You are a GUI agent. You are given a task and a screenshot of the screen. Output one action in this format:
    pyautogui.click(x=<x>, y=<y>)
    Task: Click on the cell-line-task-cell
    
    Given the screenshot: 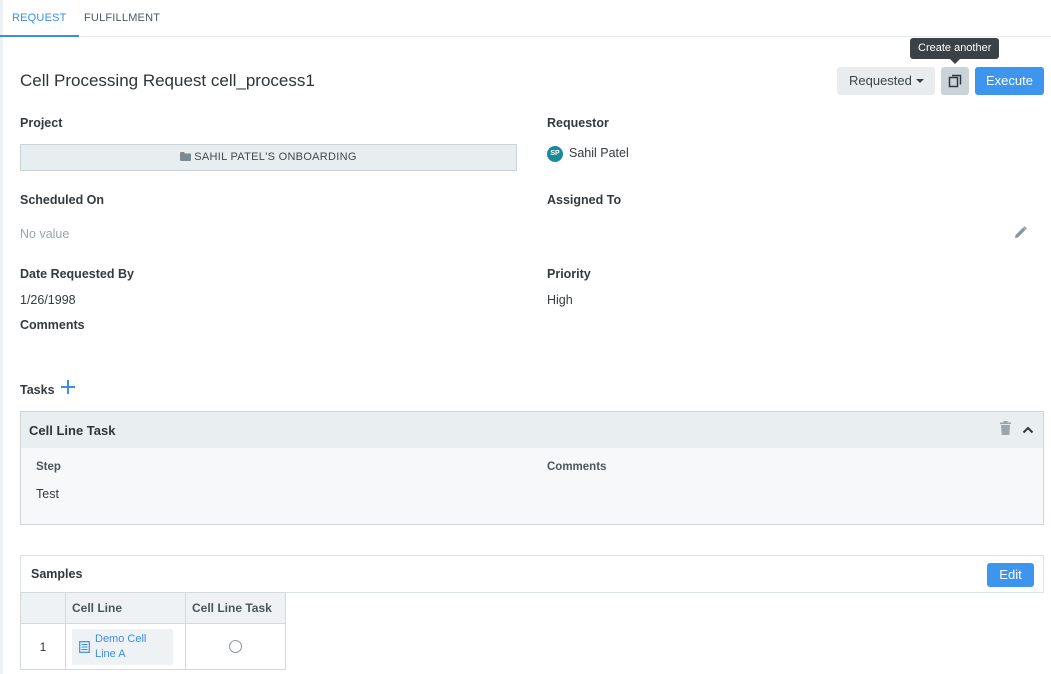 What is the action you would take?
    pyautogui.click(x=235, y=646)
    